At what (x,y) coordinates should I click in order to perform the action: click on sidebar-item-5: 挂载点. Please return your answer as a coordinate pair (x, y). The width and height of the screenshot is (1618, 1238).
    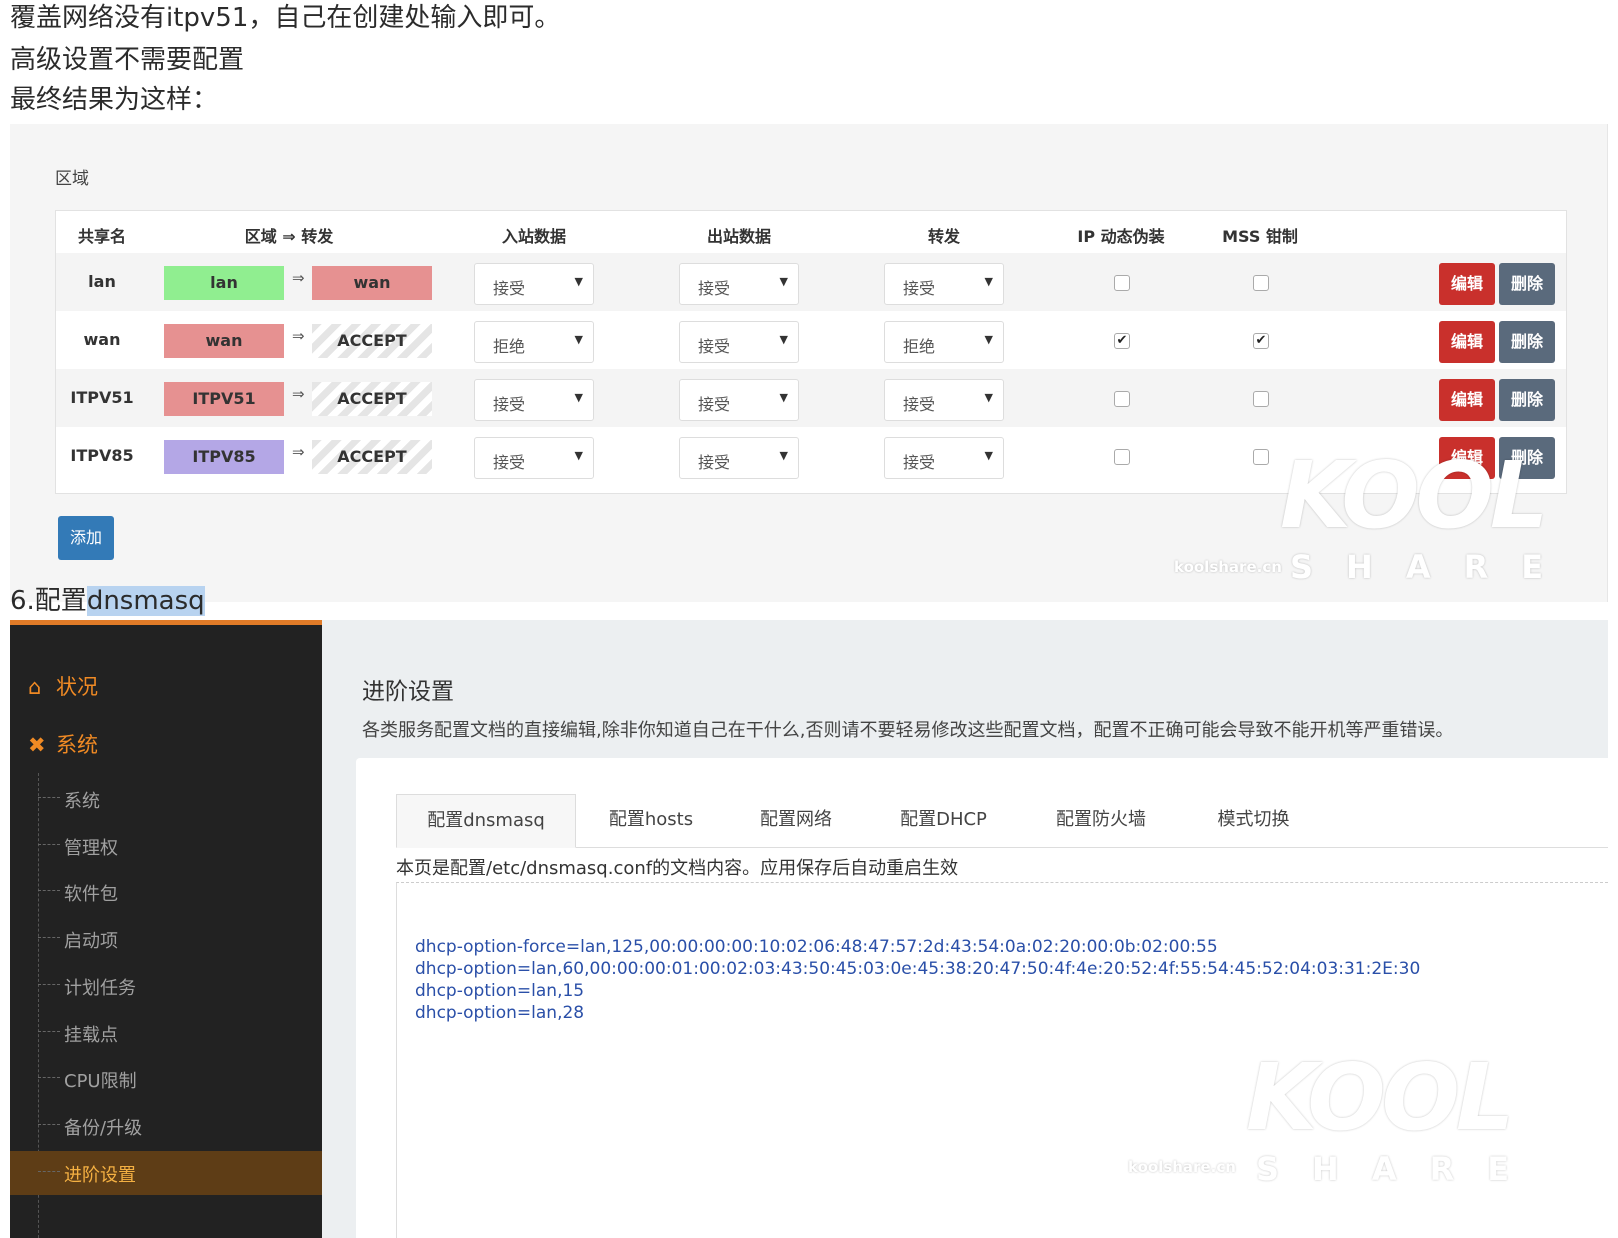
    Looking at the image, I should click on (180, 1033).